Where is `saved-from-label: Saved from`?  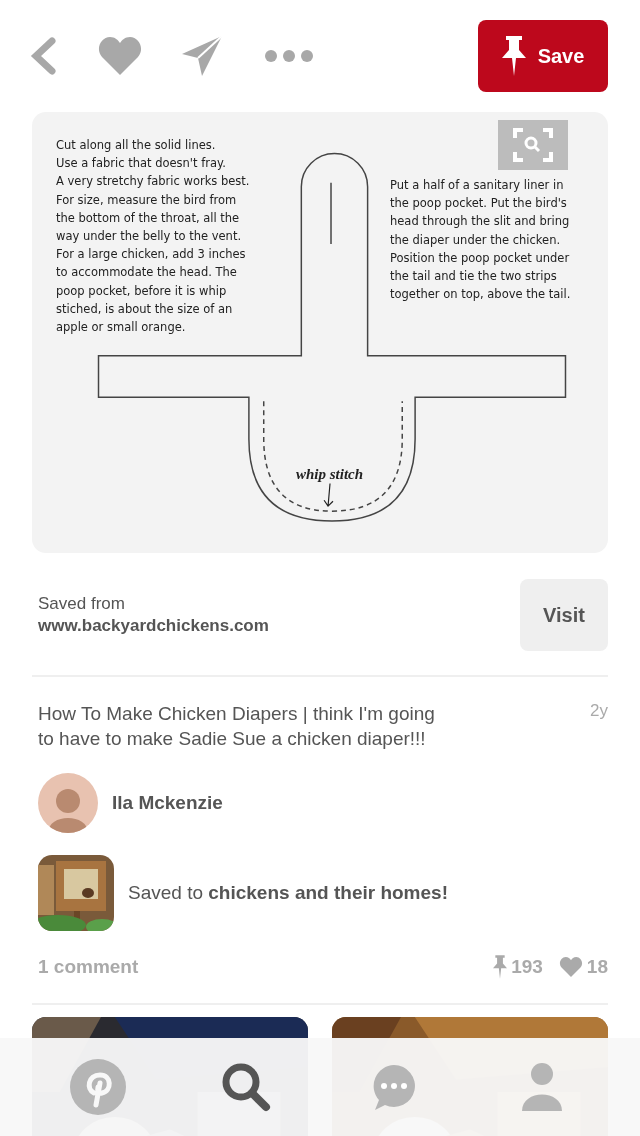
saved-from-label: Saved from is located at coordinates (82, 604).